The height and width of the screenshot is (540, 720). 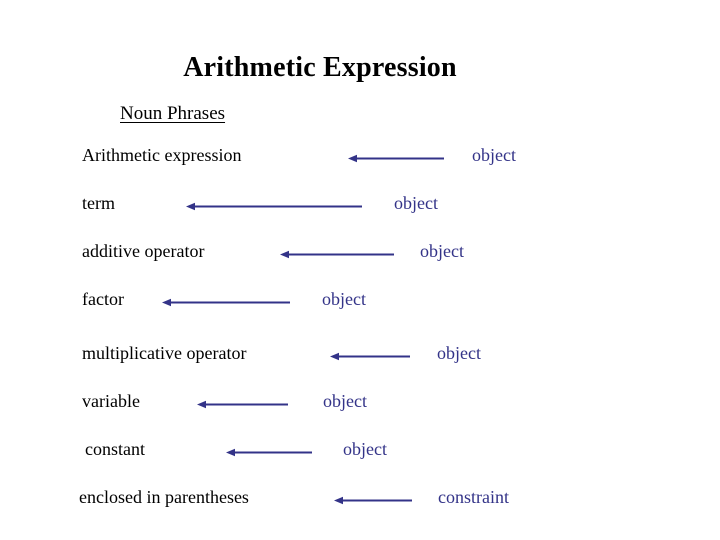 I want to click on mapping-row: enclosed in parentheses constraint, so click(x=360, y=500).